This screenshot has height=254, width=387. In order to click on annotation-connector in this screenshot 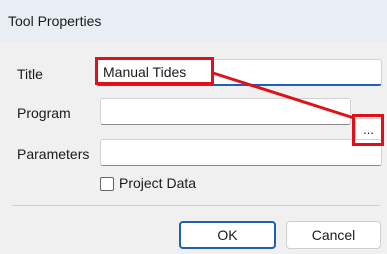, I will do `click(283, 95)`.